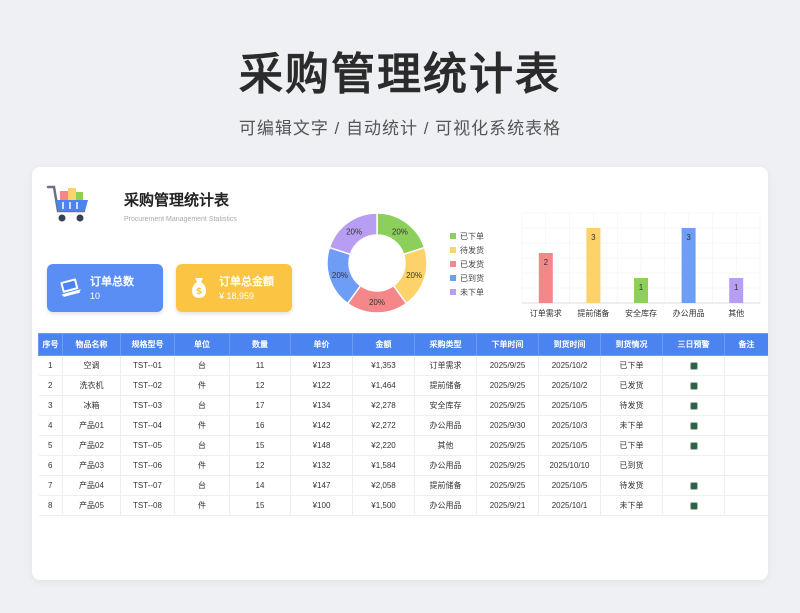 This screenshot has width=800, height=613. What do you see at coordinates (147, 344) in the screenshot?
I see `table-header-cell: 规格型号` at bounding box center [147, 344].